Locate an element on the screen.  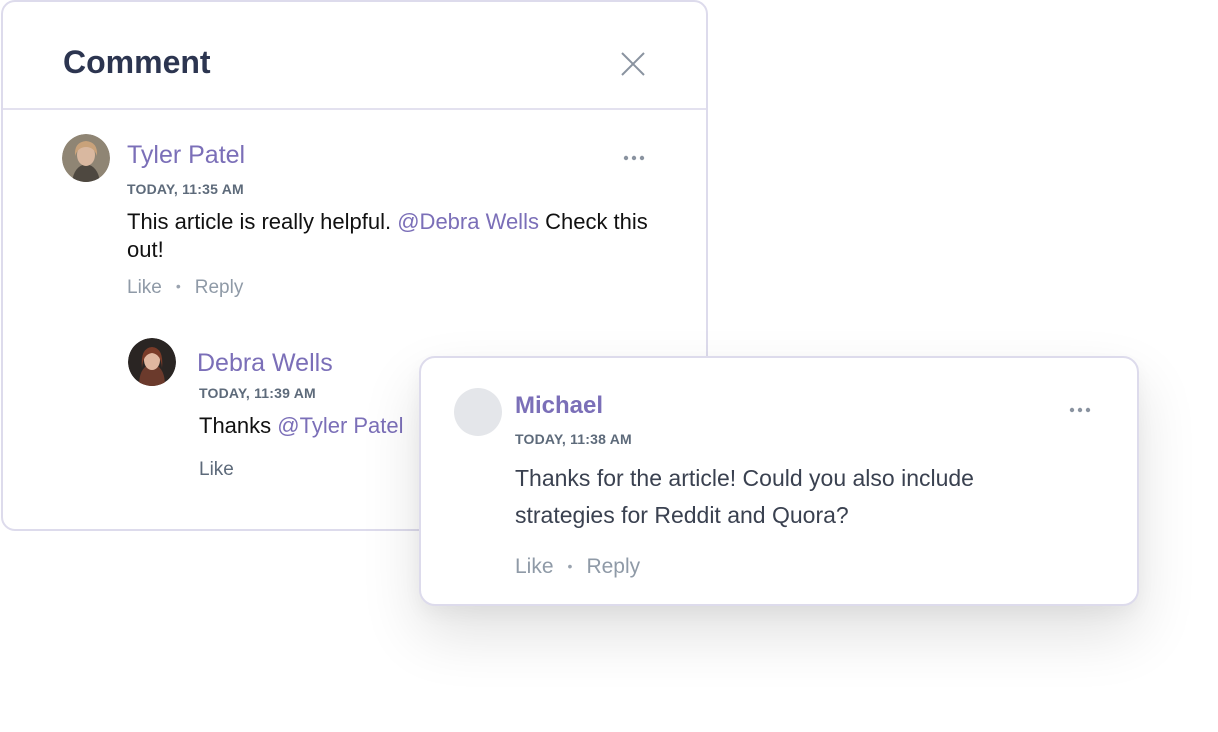
panel-title: Comment is located at coordinates (137, 62).